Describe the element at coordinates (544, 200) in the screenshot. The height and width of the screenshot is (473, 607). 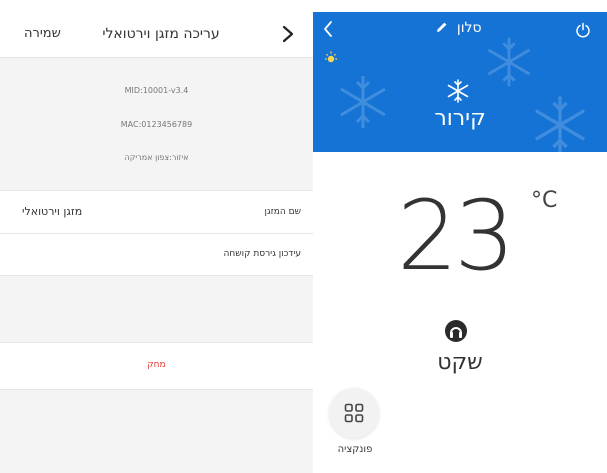
I see `temperature-unit: °C` at that location.